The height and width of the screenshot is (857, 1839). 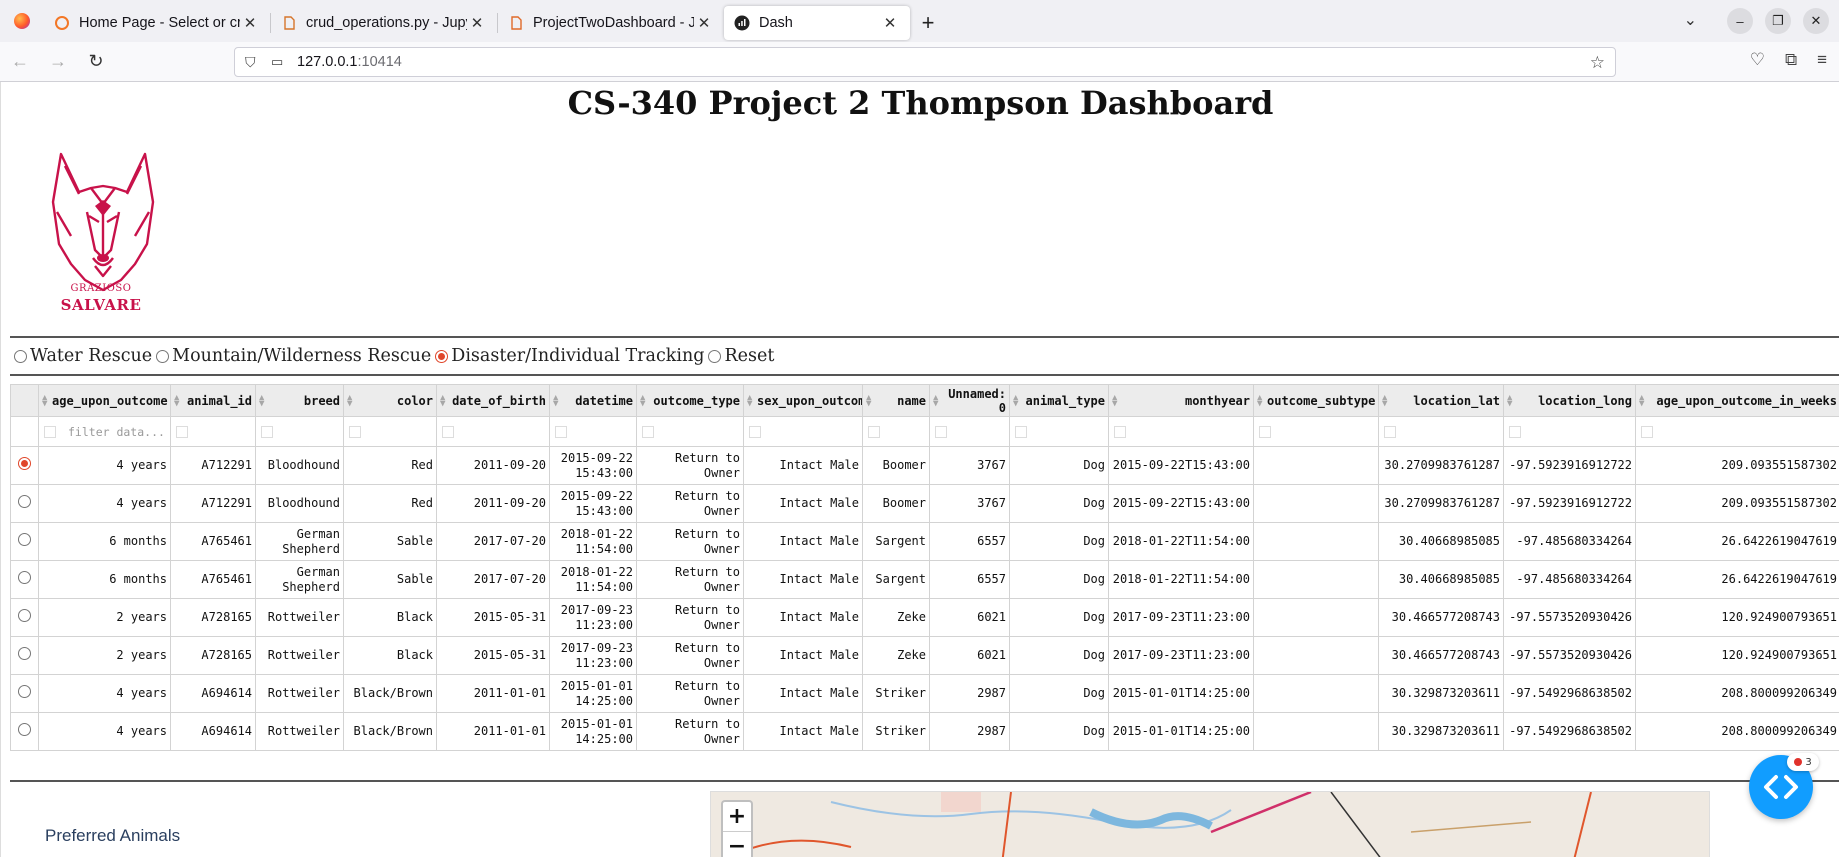 I want to click on radio-button, so click(x=715, y=356).